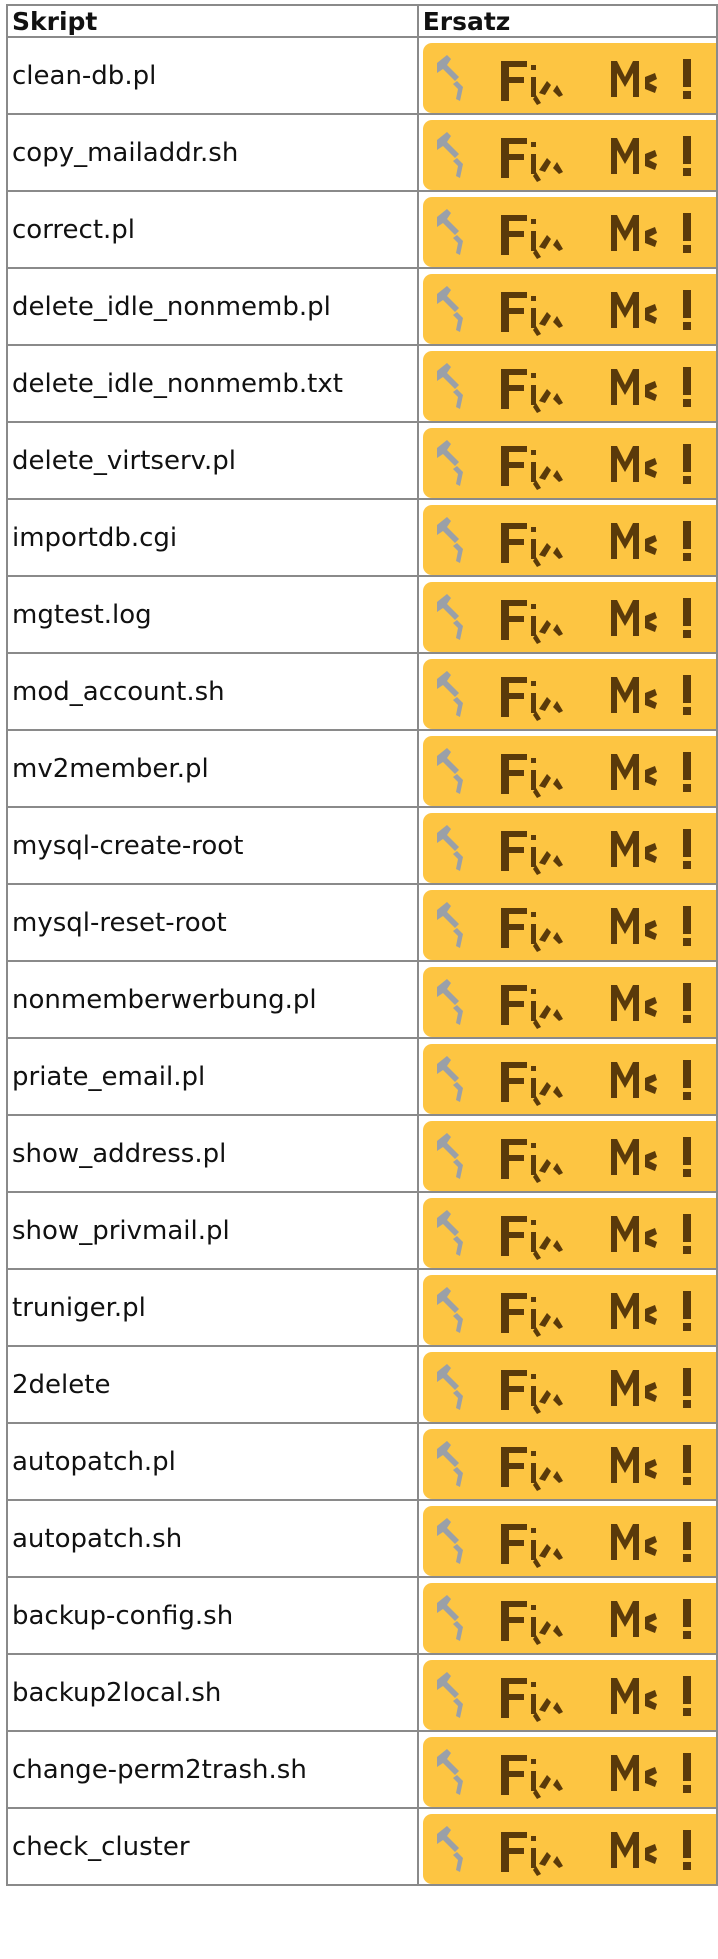 The height and width of the screenshot is (1959, 718). I want to click on table-row: mgtest.log, so click(362, 614).